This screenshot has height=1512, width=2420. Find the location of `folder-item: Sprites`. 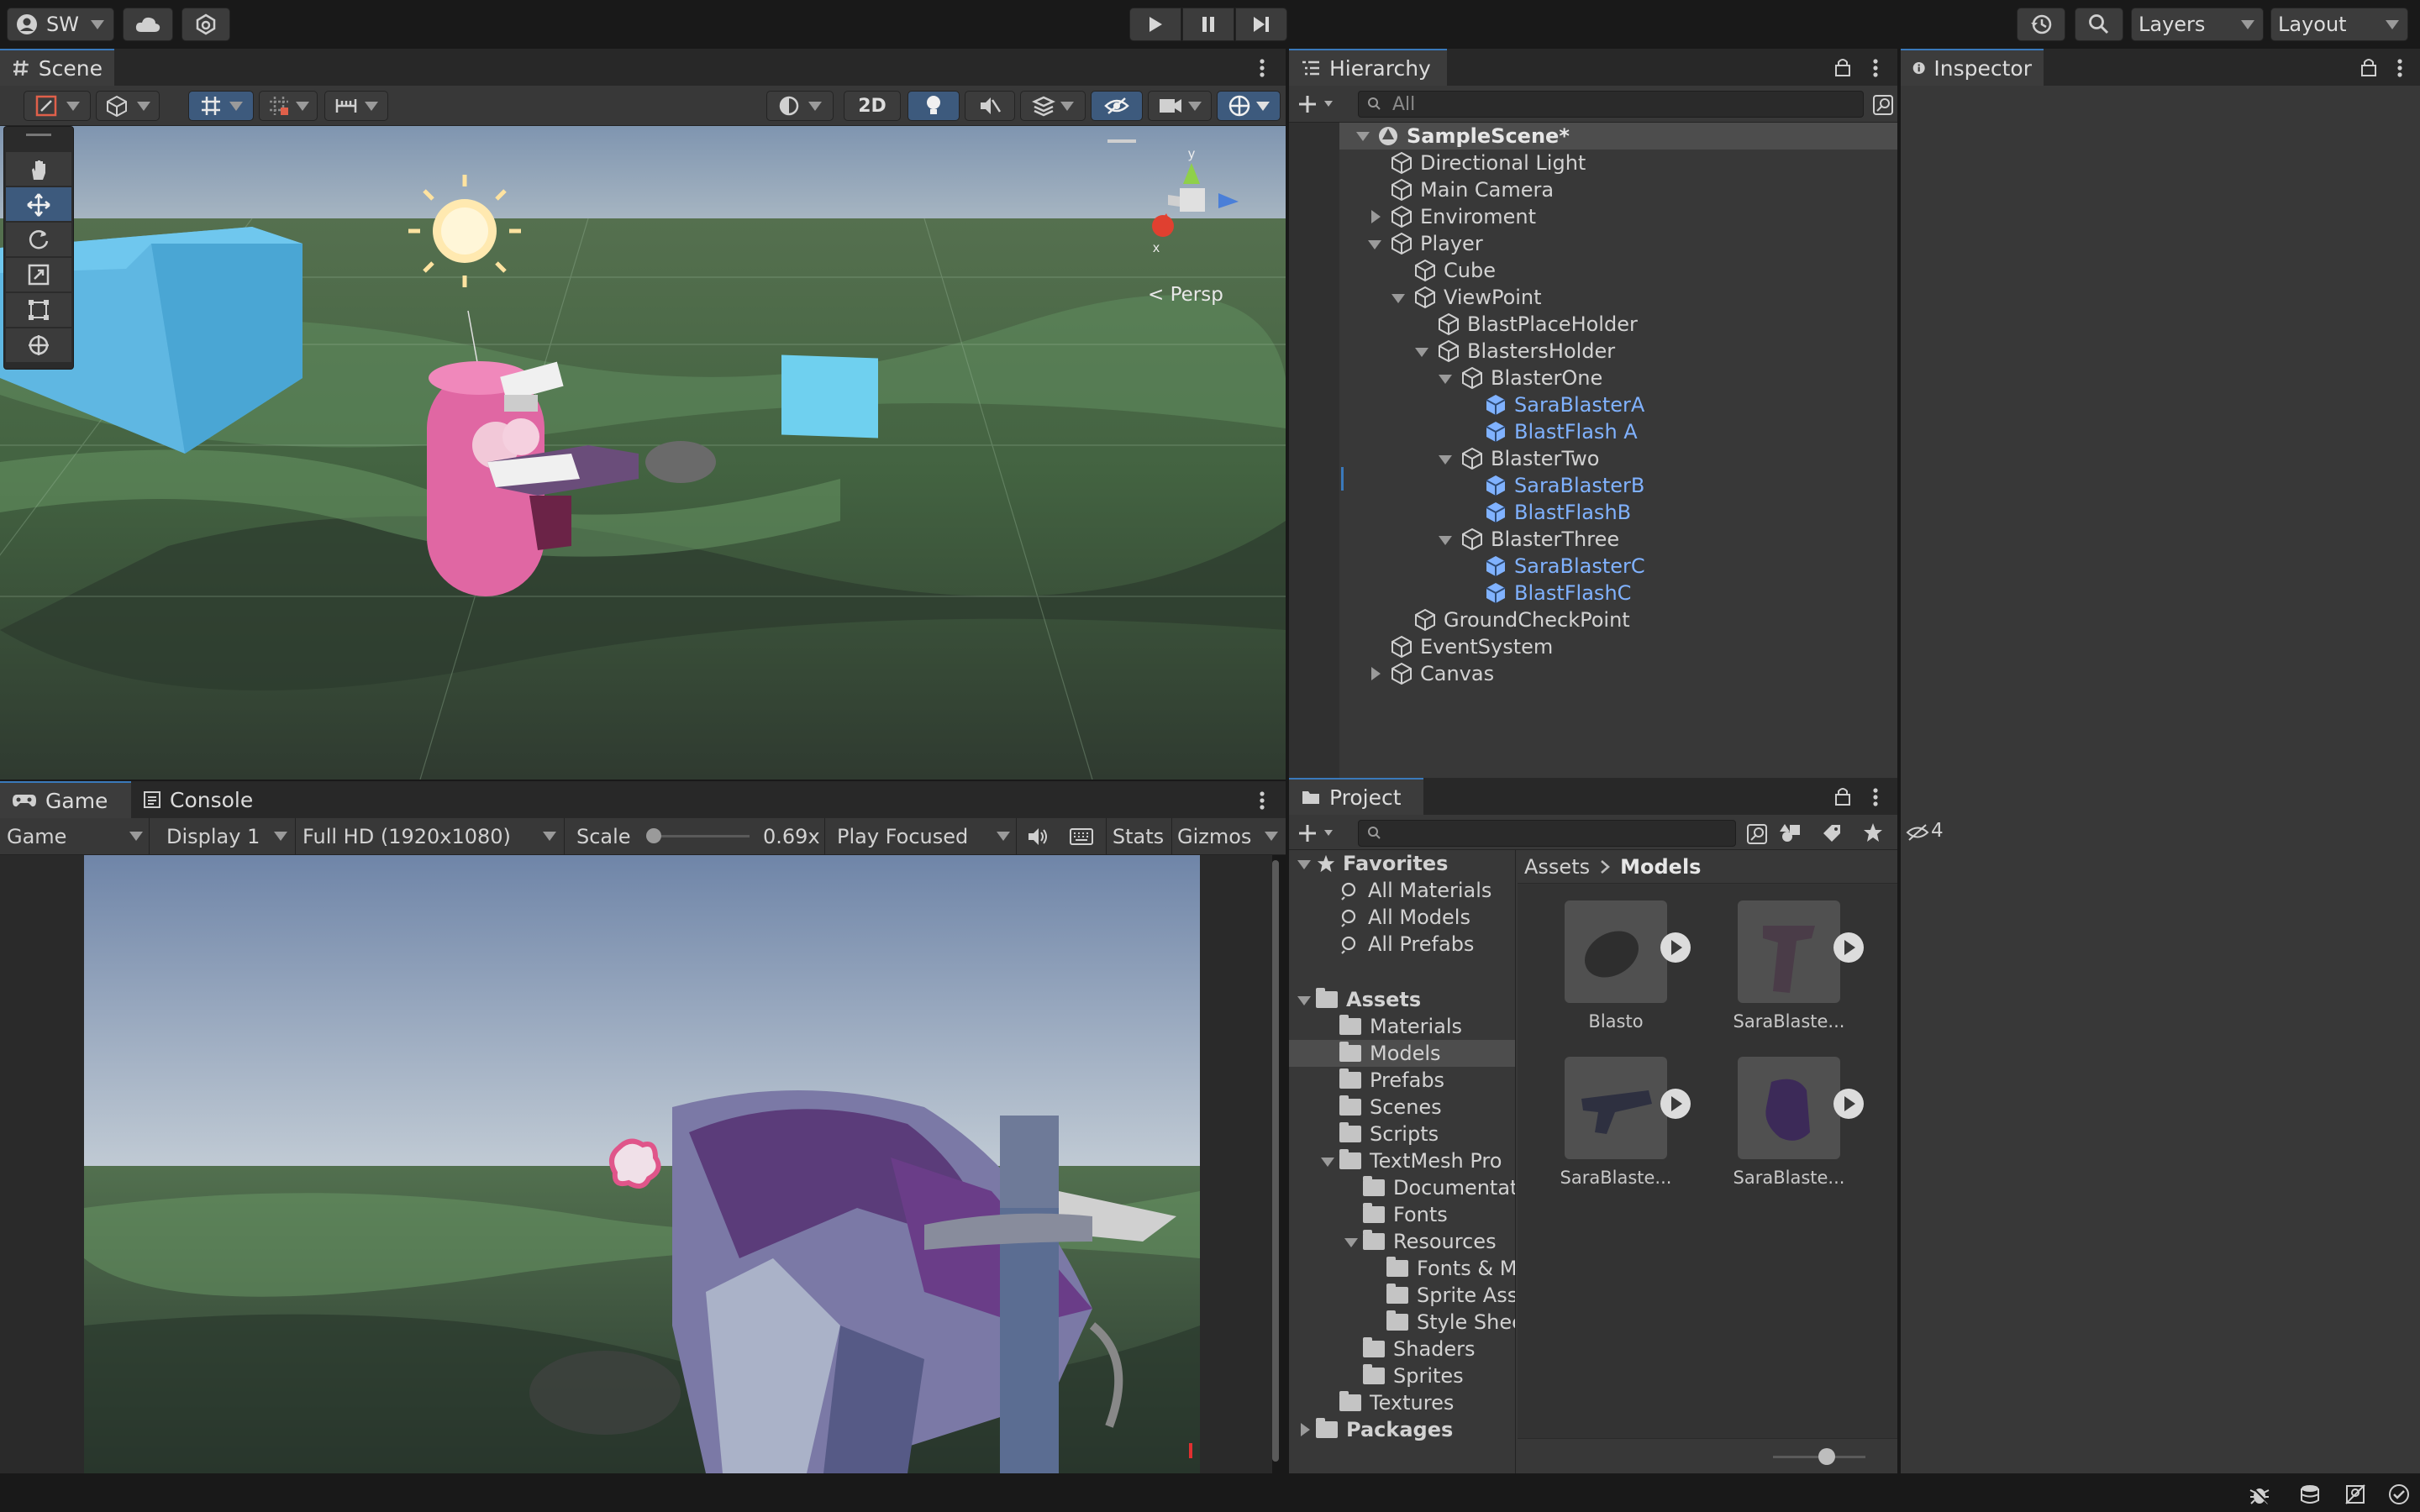

folder-item: Sprites is located at coordinates (1413, 1375).